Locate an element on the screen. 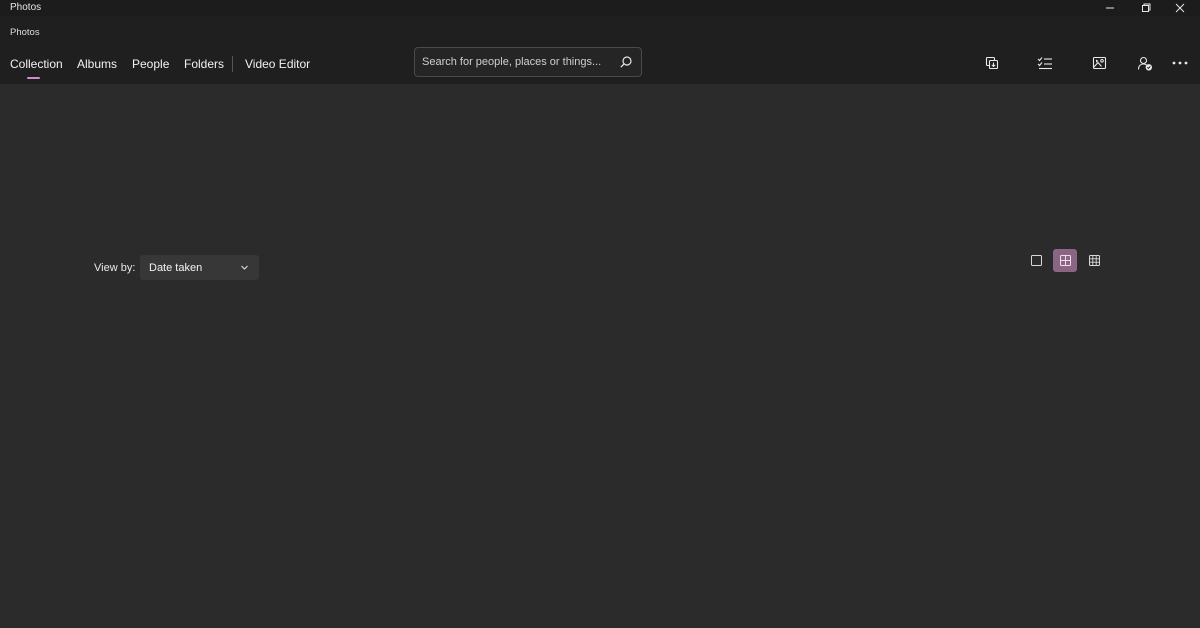 The width and height of the screenshot is (1200, 628). small-view-icon is located at coordinates (1094, 260).